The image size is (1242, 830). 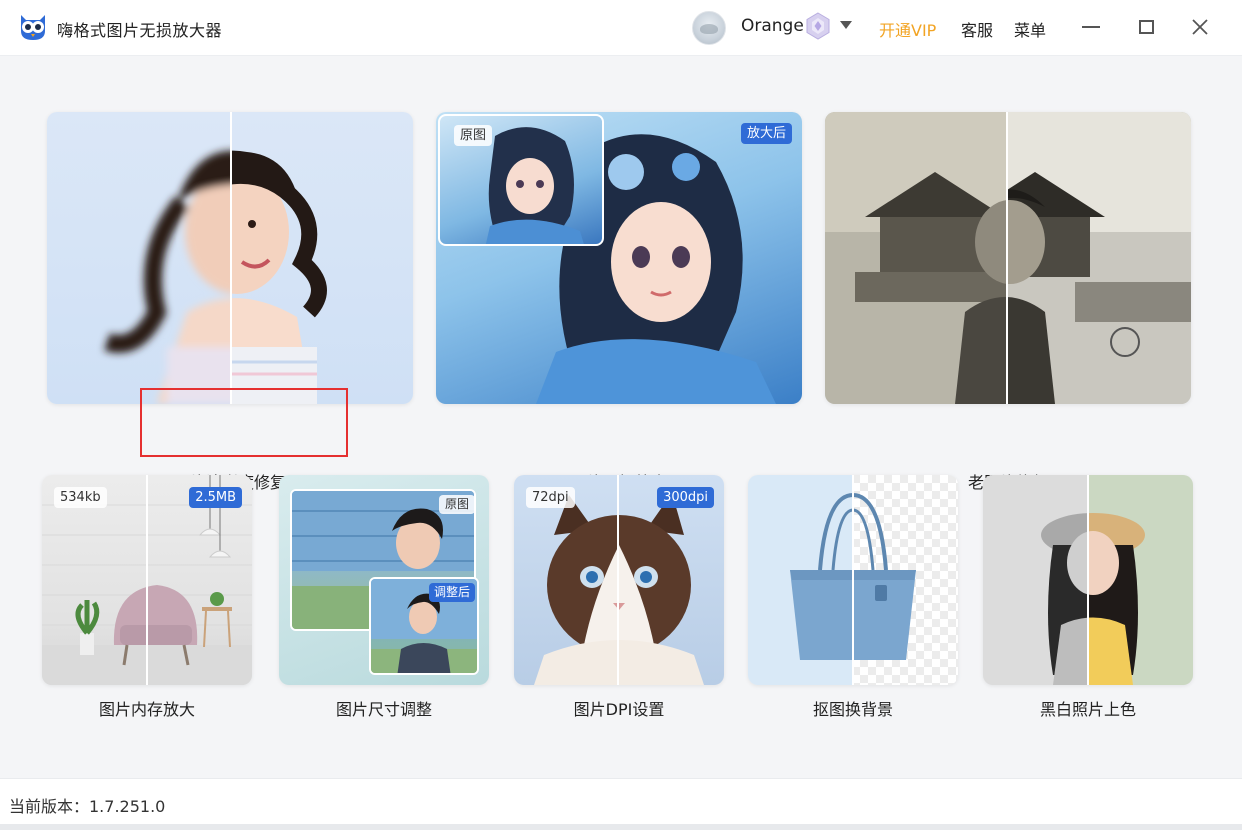 What do you see at coordinates (1087, 709) in the screenshot?
I see `feature-label: 黑白照片上色` at bounding box center [1087, 709].